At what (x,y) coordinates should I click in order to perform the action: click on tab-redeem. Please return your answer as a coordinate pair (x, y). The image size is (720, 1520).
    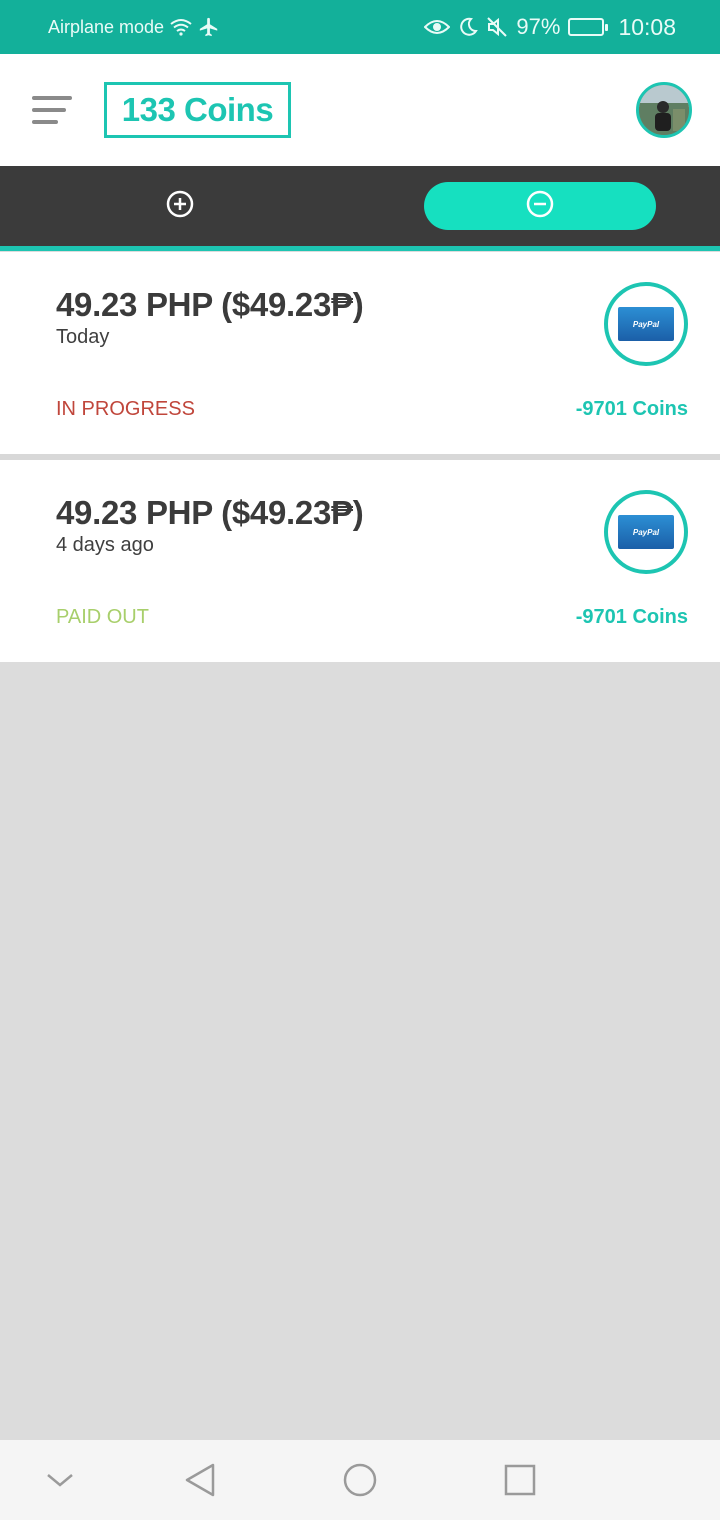
    Looking at the image, I should click on (540, 206).